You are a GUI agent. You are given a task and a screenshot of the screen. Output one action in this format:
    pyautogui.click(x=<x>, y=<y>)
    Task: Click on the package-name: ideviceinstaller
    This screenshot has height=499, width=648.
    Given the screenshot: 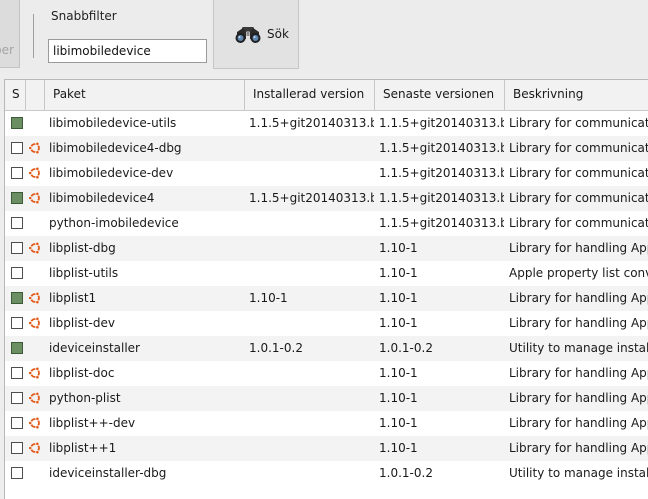 What is the action you would take?
    pyautogui.click(x=94, y=348)
    